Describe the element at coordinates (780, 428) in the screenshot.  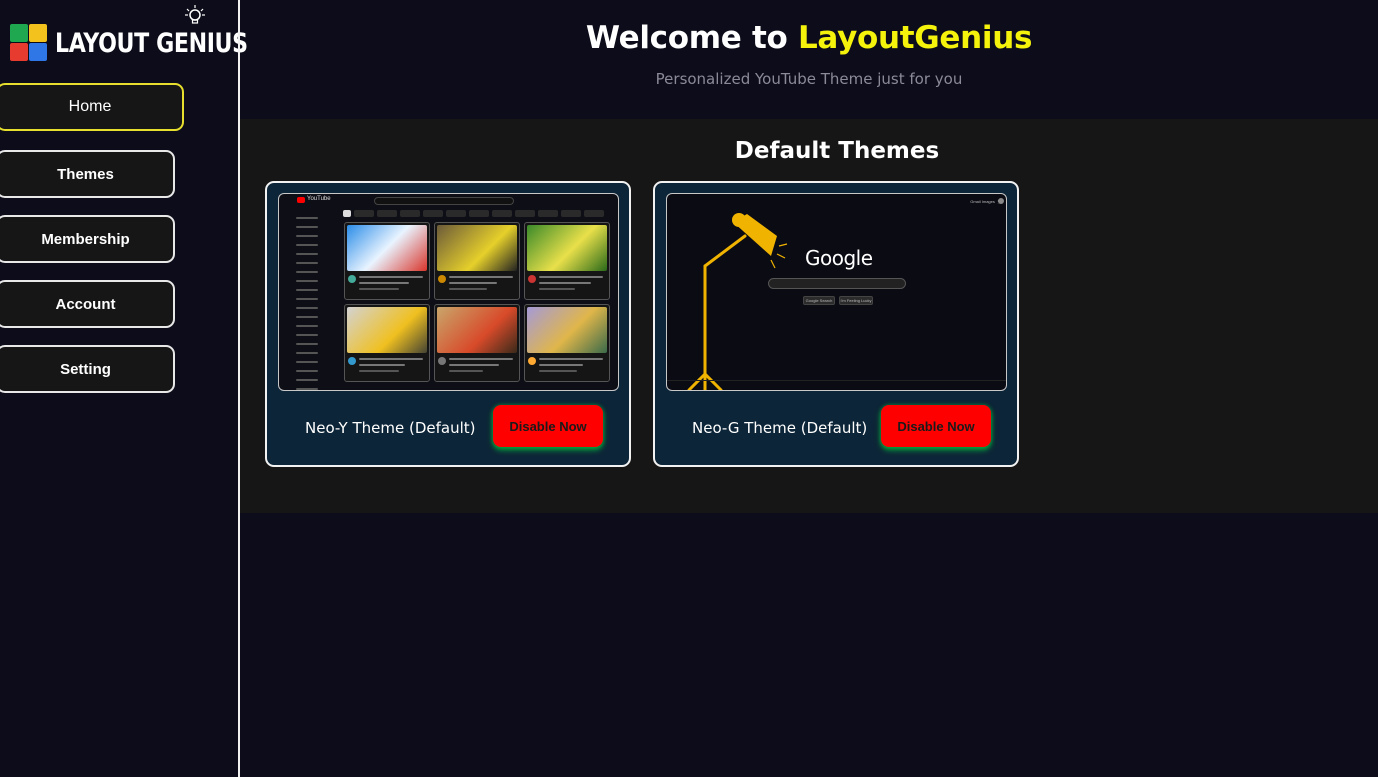
I see `theme-card-label: Neo-G Theme (Default)` at that location.